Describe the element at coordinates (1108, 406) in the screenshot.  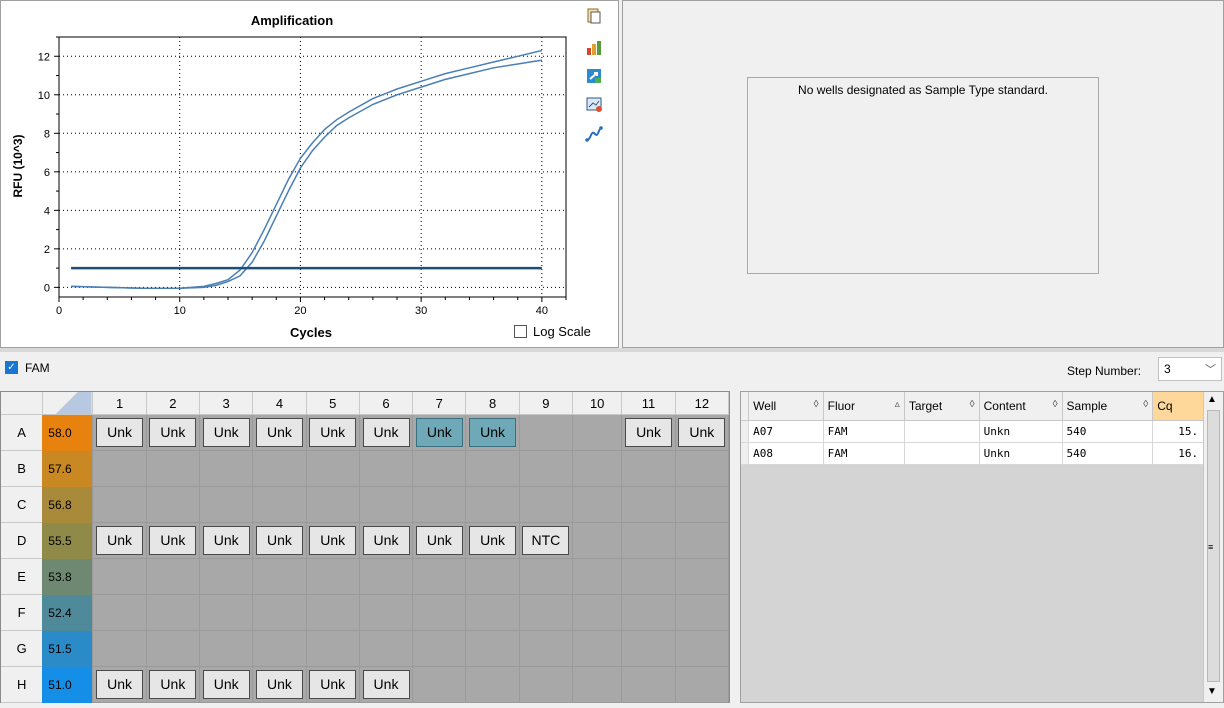
I see `results-column-header: Sample ◊` at that location.